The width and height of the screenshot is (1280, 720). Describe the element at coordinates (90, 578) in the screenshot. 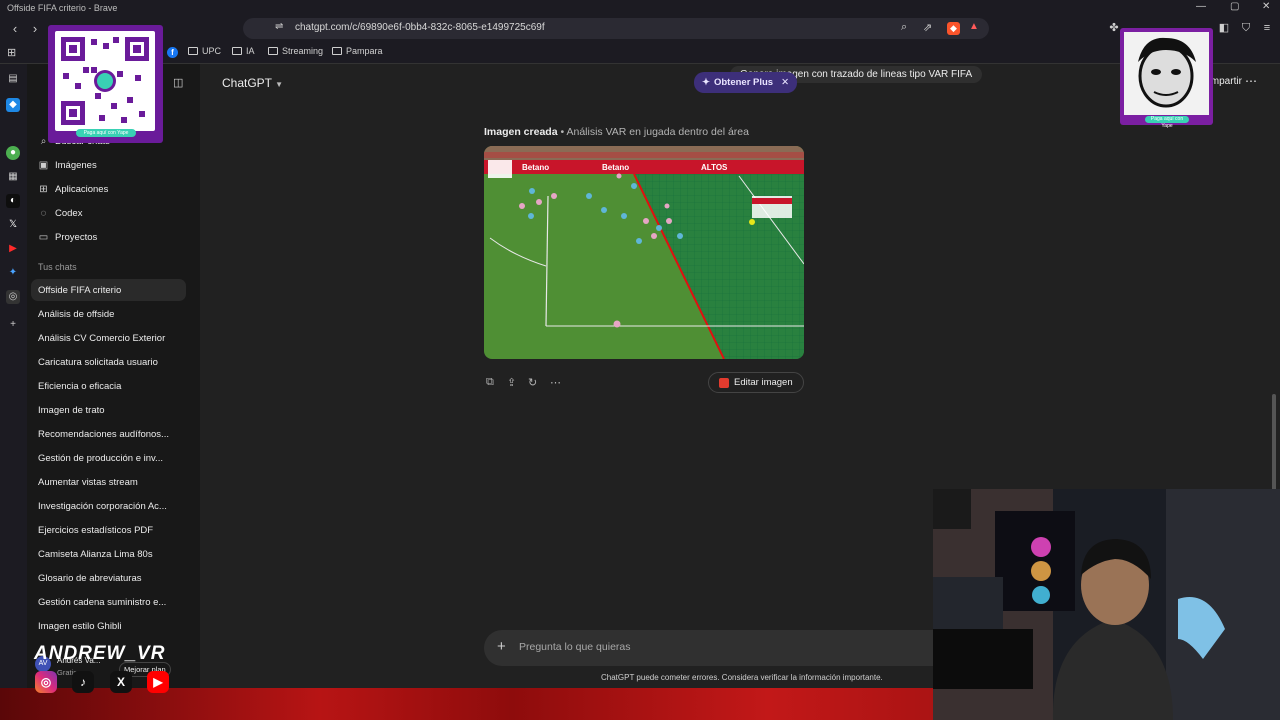

I see `sidebar-chat-item: Glosario de abreviaturas` at that location.